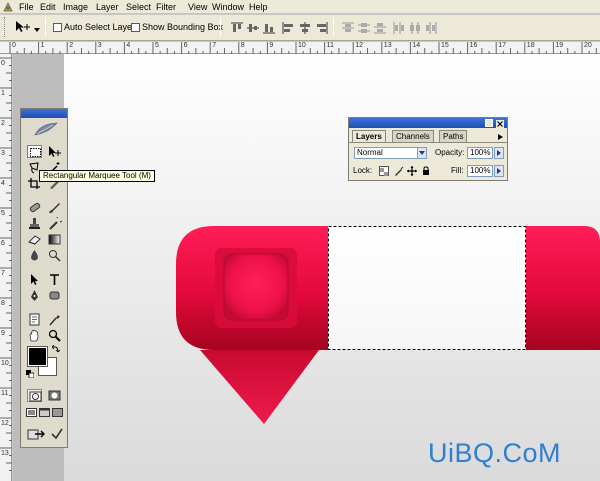  Describe the element at coordinates (57, 412) in the screenshot. I see `full-screen-mode-icon` at that location.